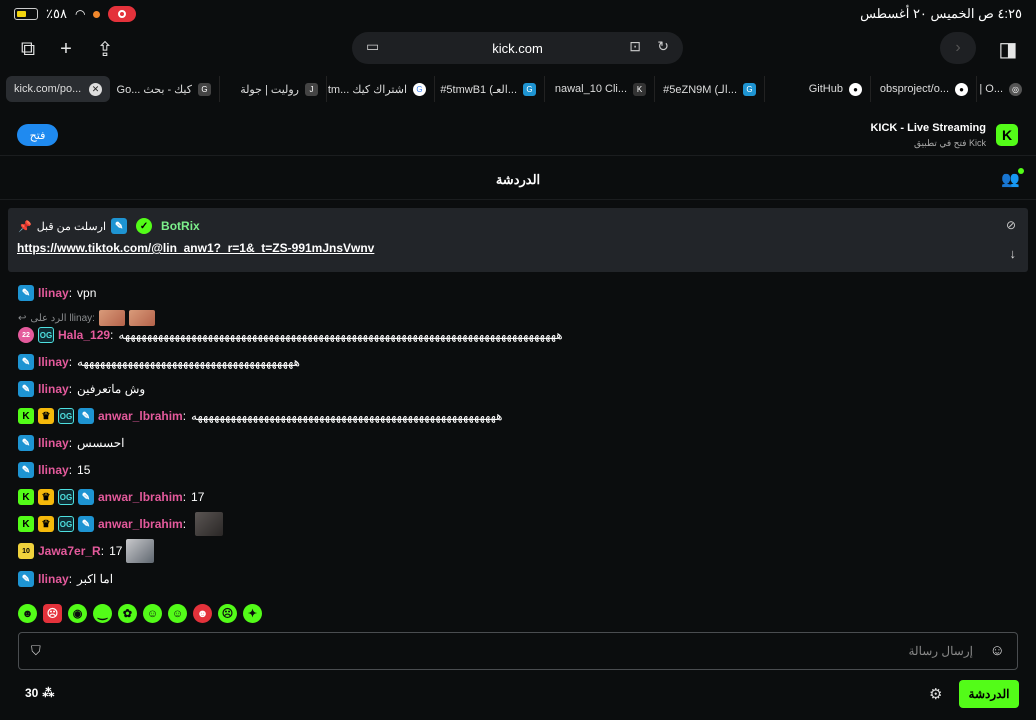  What do you see at coordinates (924, 89) in the screenshot?
I see `tab-8: obsproject/o... ●` at bounding box center [924, 89].